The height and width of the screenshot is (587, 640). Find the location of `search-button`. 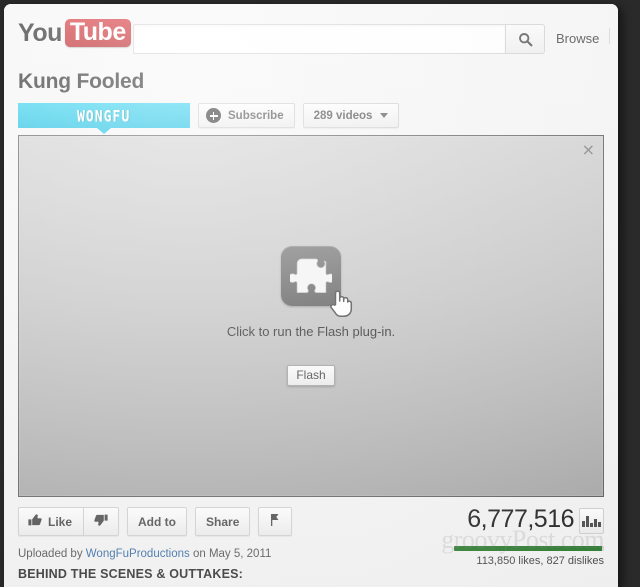

search-button is located at coordinates (525, 39).